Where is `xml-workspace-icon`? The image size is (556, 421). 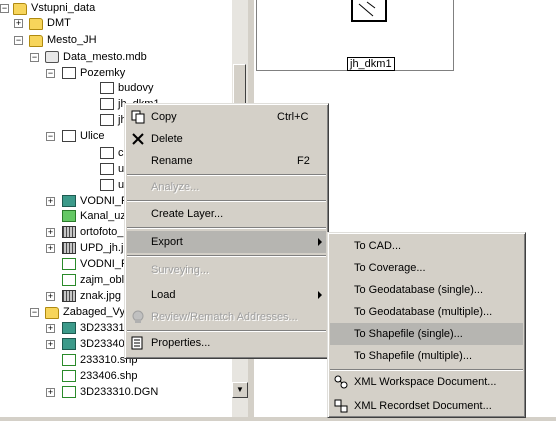
xml-workspace-icon is located at coordinates (341, 382).